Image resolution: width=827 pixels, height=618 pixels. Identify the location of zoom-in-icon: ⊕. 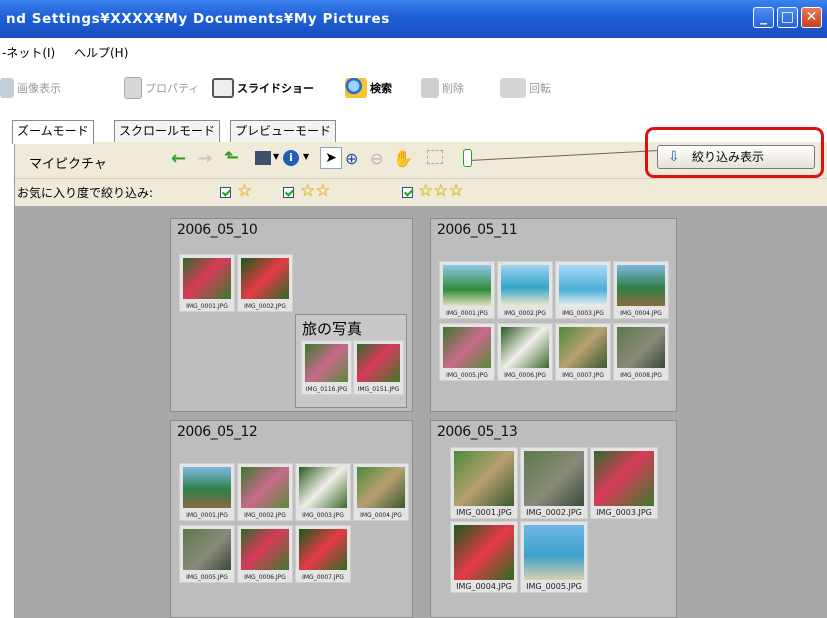
(351, 158).